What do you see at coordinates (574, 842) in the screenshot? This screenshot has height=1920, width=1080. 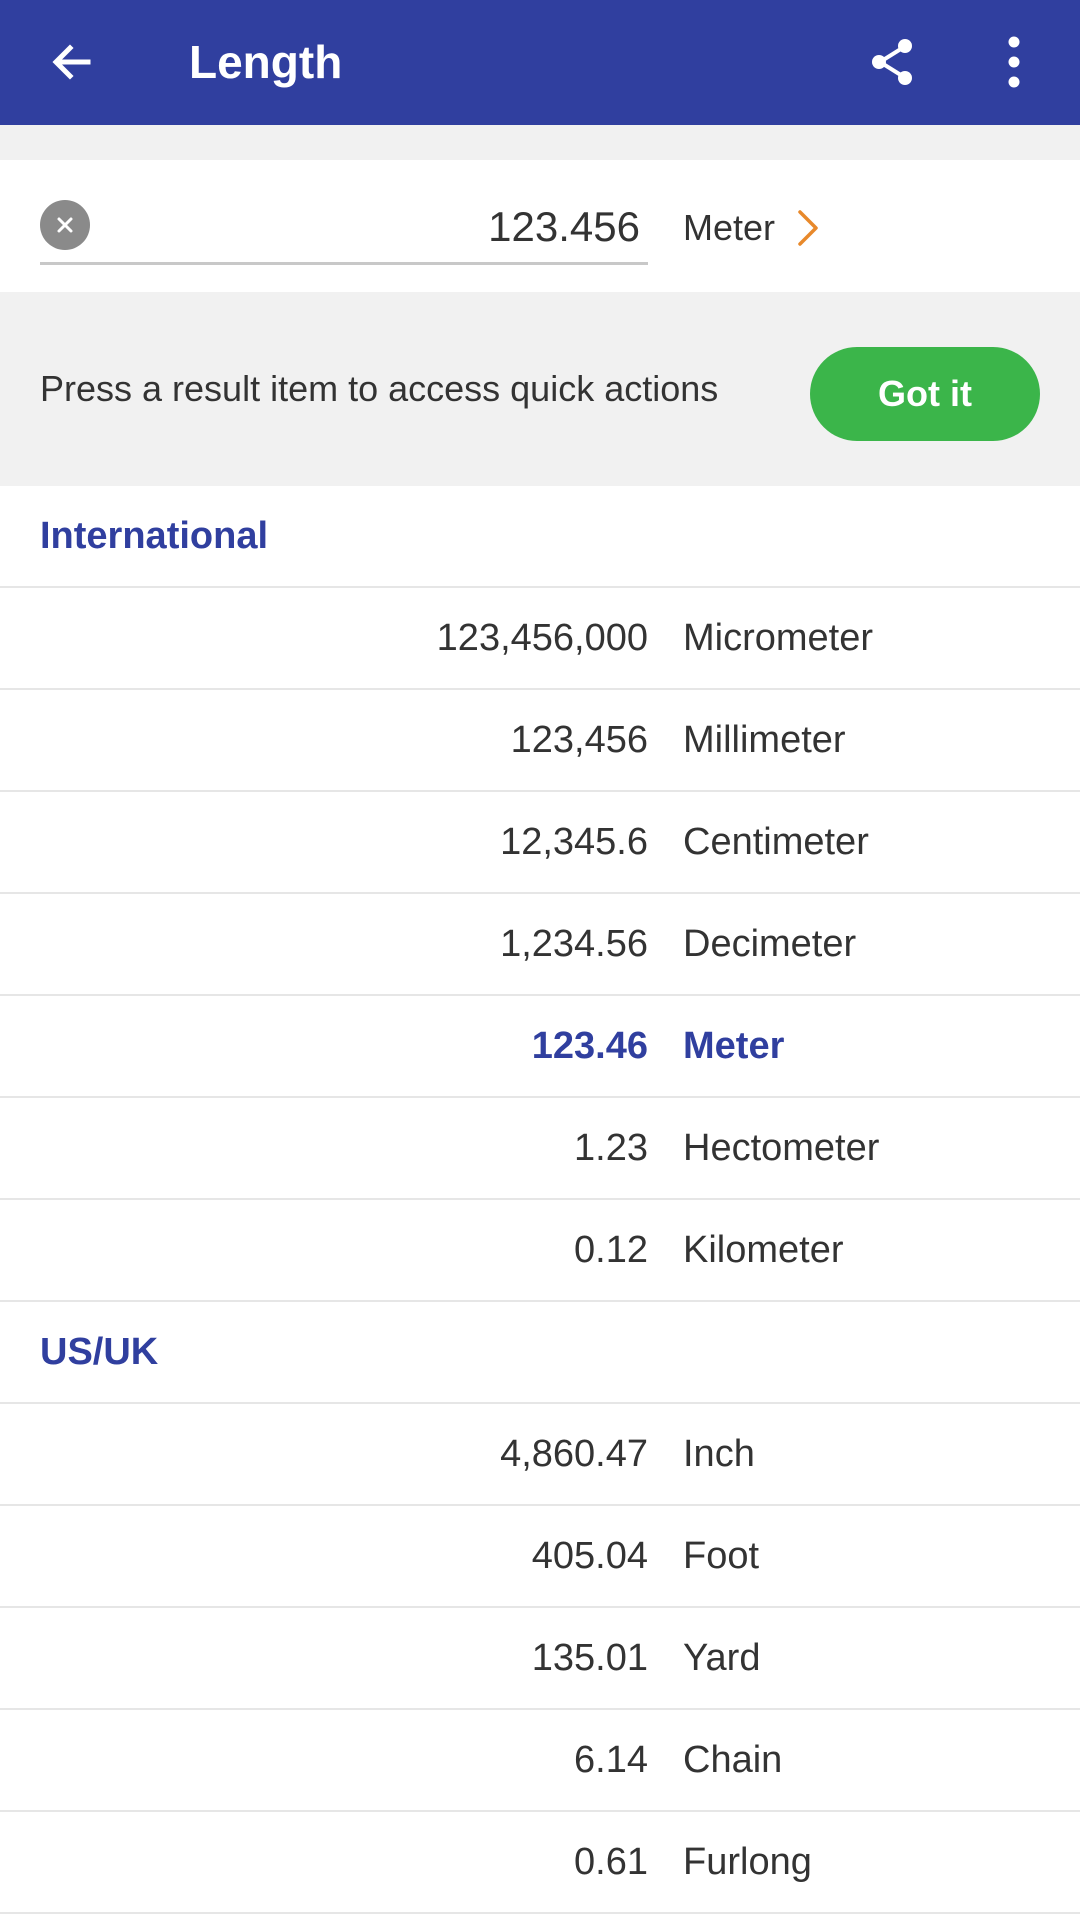 I see `result-value: 12,345.6` at bounding box center [574, 842].